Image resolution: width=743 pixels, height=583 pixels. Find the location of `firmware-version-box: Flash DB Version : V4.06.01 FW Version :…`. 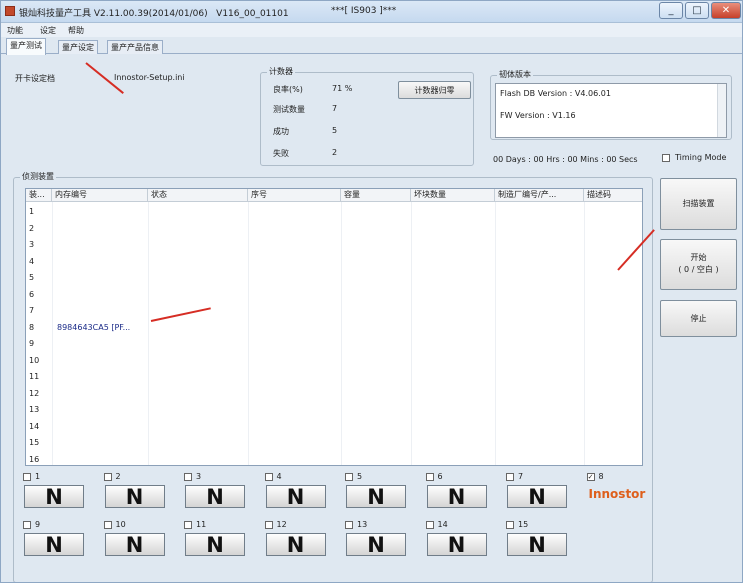

firmware-version-box: Flash DB Version : V4.06.01 FW Version :… is located at coordinates (611, 110).